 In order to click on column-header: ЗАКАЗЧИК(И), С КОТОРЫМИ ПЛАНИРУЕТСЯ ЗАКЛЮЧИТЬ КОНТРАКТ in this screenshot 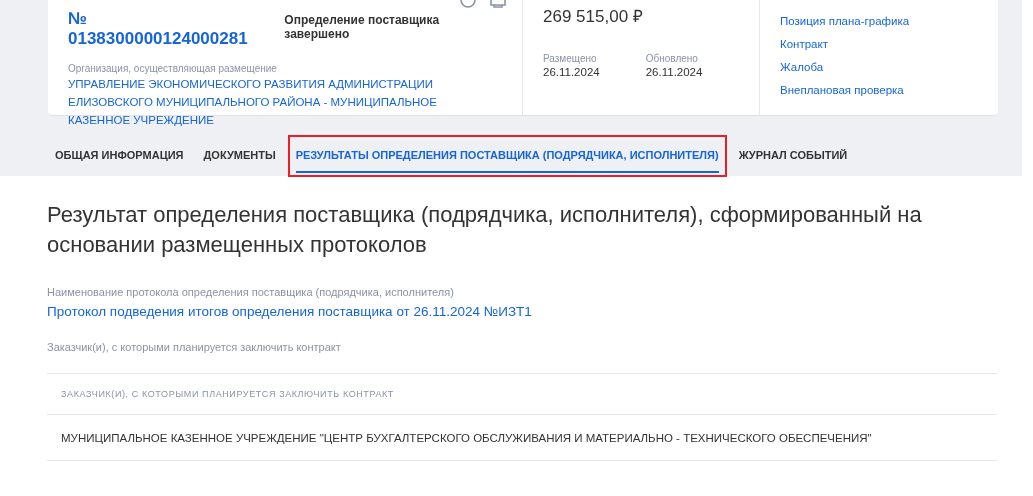, I will do `click(227, 394)`.